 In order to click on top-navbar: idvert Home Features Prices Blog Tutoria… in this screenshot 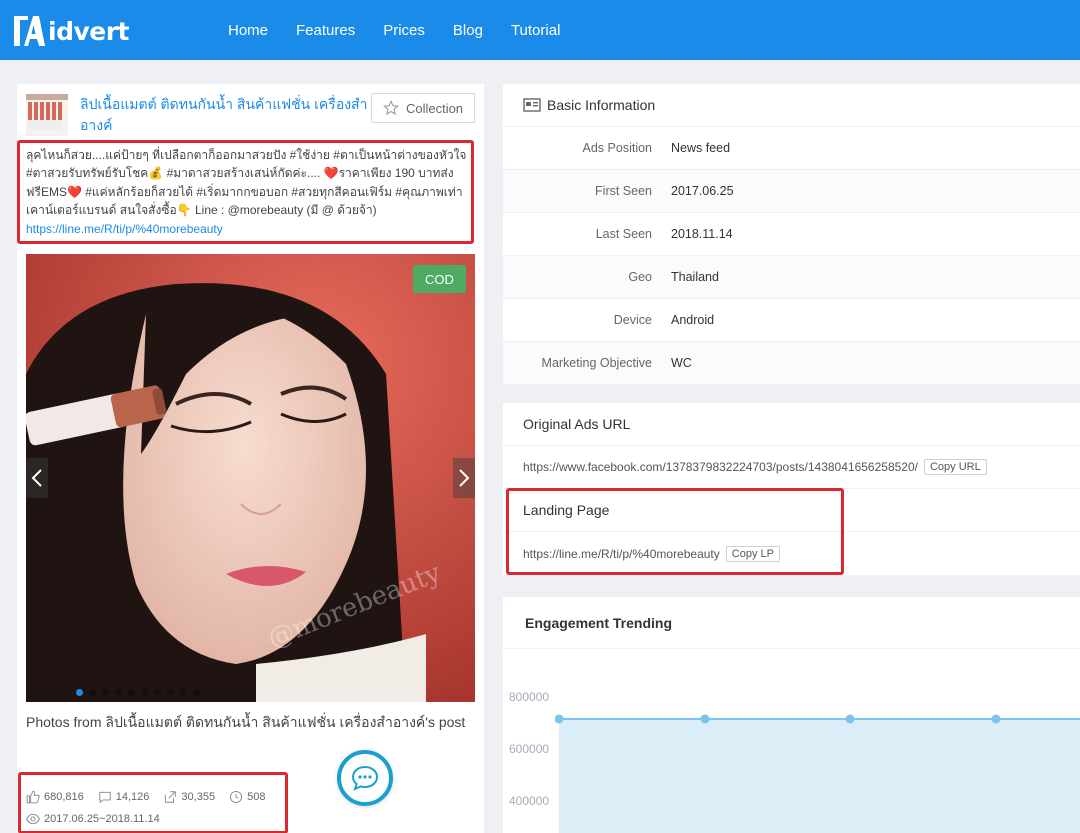, I will do `click(540, 30)`.